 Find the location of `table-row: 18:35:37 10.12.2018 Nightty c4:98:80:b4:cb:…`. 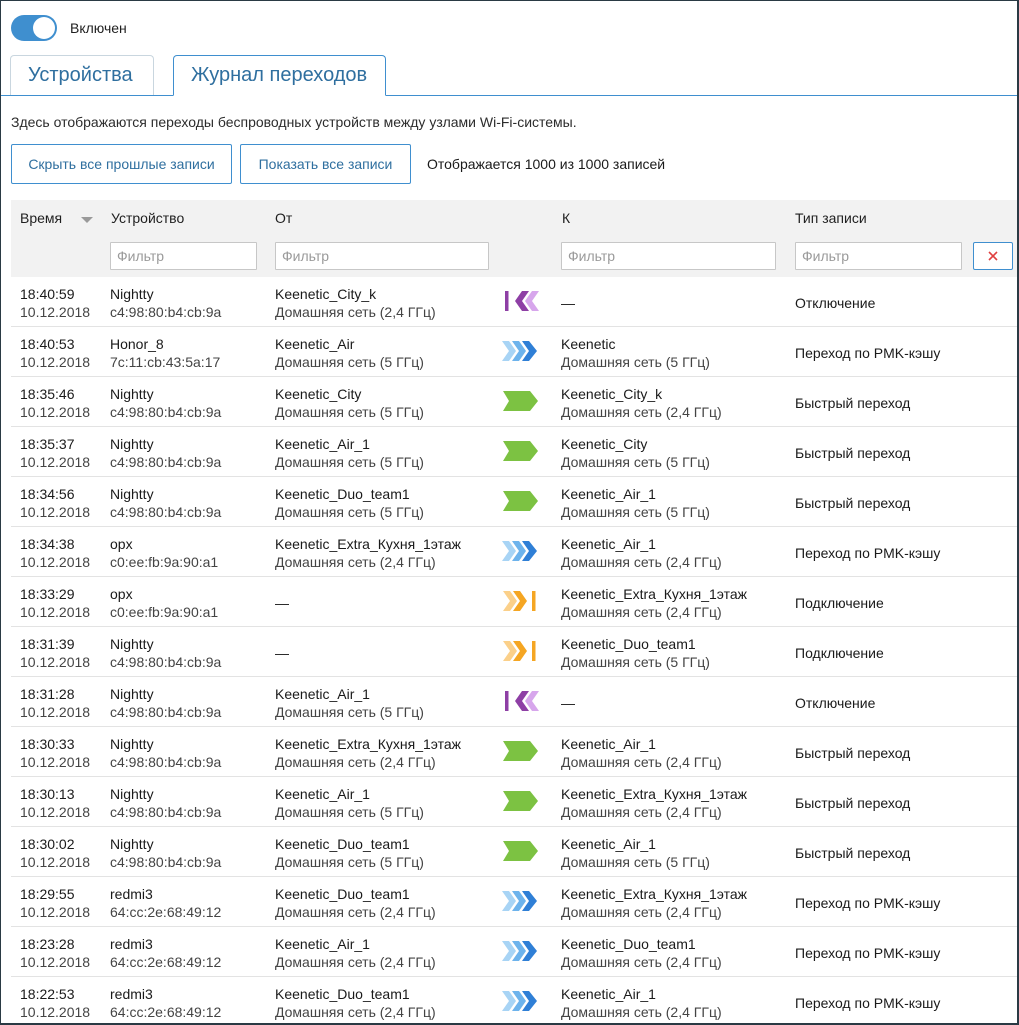

table-row: 18:35:37 10.12.2018 Nightty c4:98:80:b4:cb:… is located at coordinates (514, 452).